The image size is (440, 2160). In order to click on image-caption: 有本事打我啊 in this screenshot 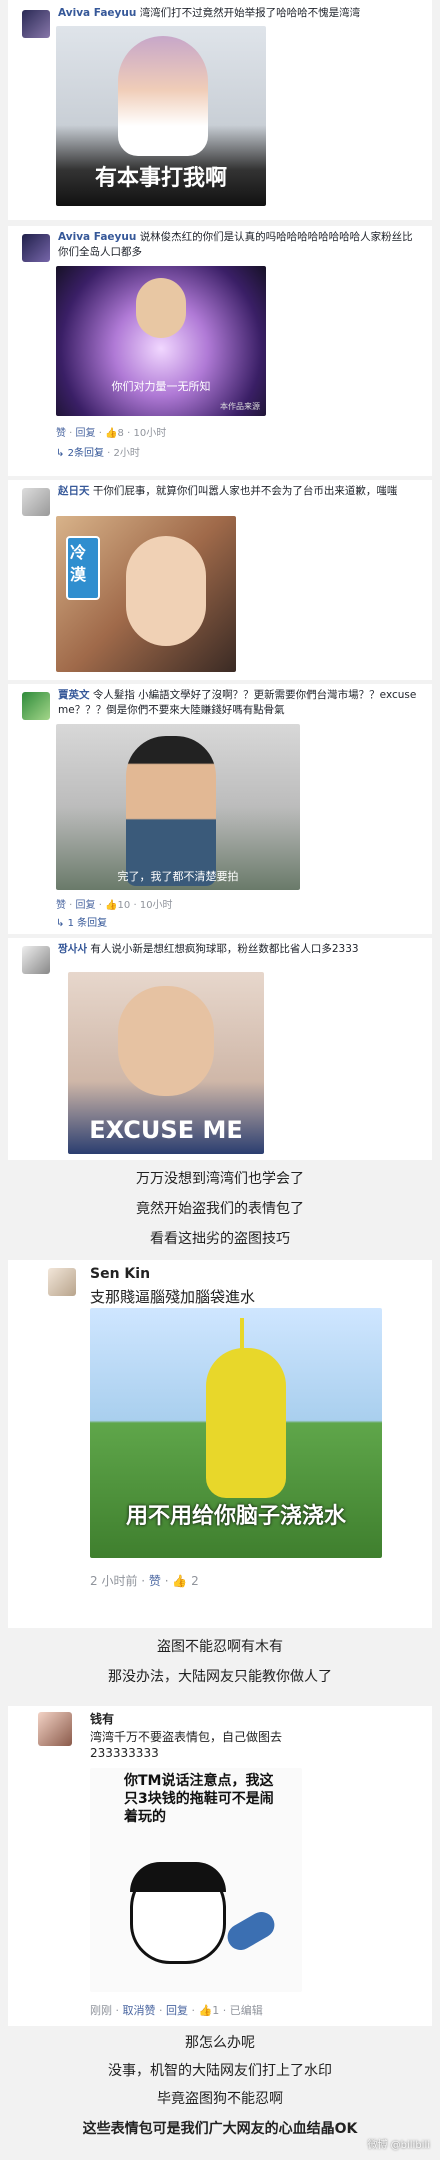, I will do `click(160, 178)`.